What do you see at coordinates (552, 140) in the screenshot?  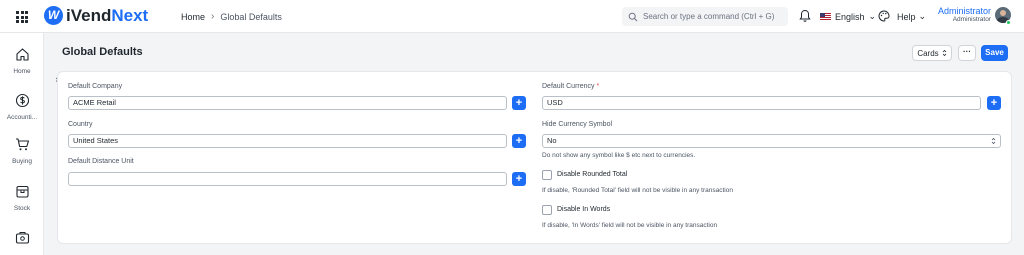 I see `select-value: No` at bounding box center [552, 140].